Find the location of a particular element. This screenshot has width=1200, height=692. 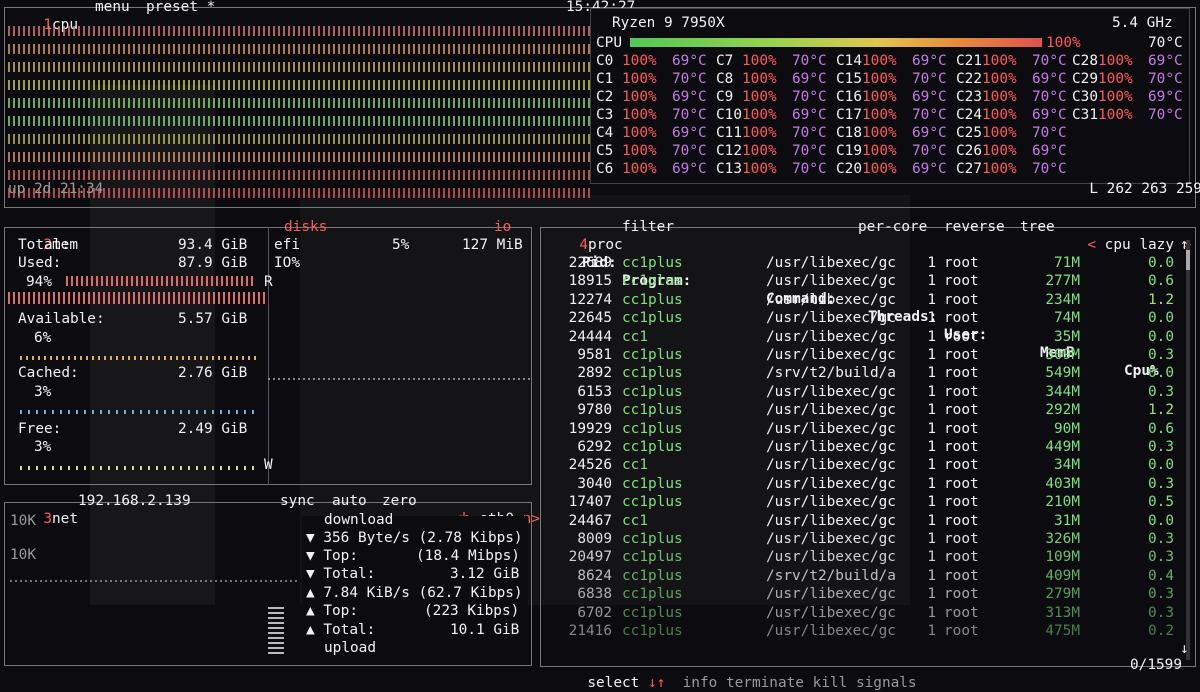

proc-row: 22645 cc1plus/usr/libexec/gc 1 root 74M 0.0 is located at coordinates (860, 318).